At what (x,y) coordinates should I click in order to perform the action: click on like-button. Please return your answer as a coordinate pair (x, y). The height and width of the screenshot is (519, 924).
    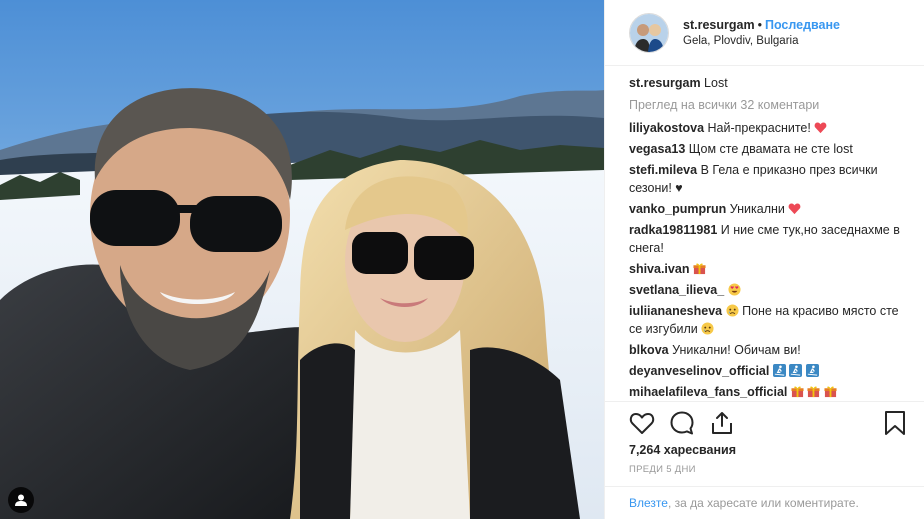
    Looking at the image, I should click on (643, 423).